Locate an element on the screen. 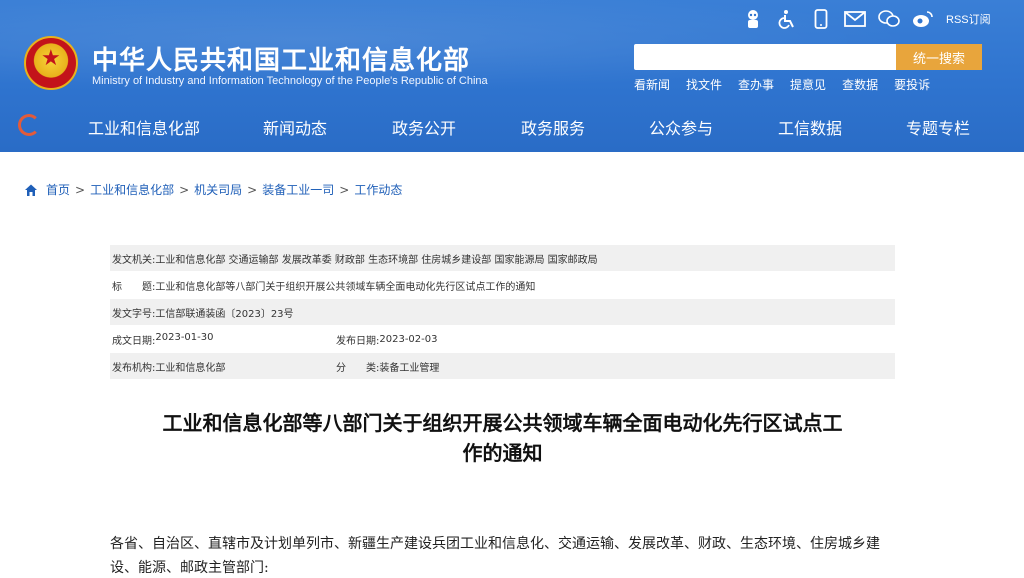 Image resolution: width=1024 pixels, height=578 pixels. mobile-icon is located at coordinates (821, 19).